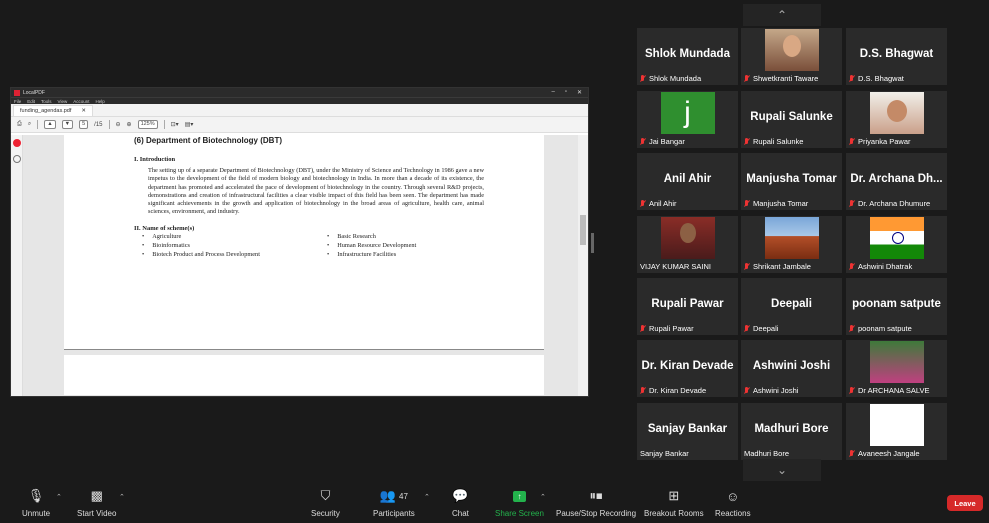  What do you see at coordinates (299, 125) in the screenshot?
I see `pdf-toolbar: ⎙ ⌕ ▲ ▼ 5 /15 ⊖ ⊕ 125% ⊡▾ ▤▾` at bounding box center [299, 125].